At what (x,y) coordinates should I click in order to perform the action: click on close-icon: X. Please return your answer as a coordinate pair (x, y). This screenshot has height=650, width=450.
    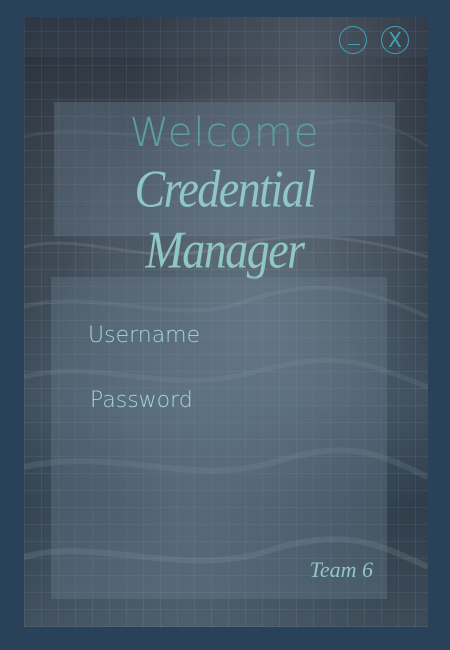
    Looking at the image, I should click on (395, 40).